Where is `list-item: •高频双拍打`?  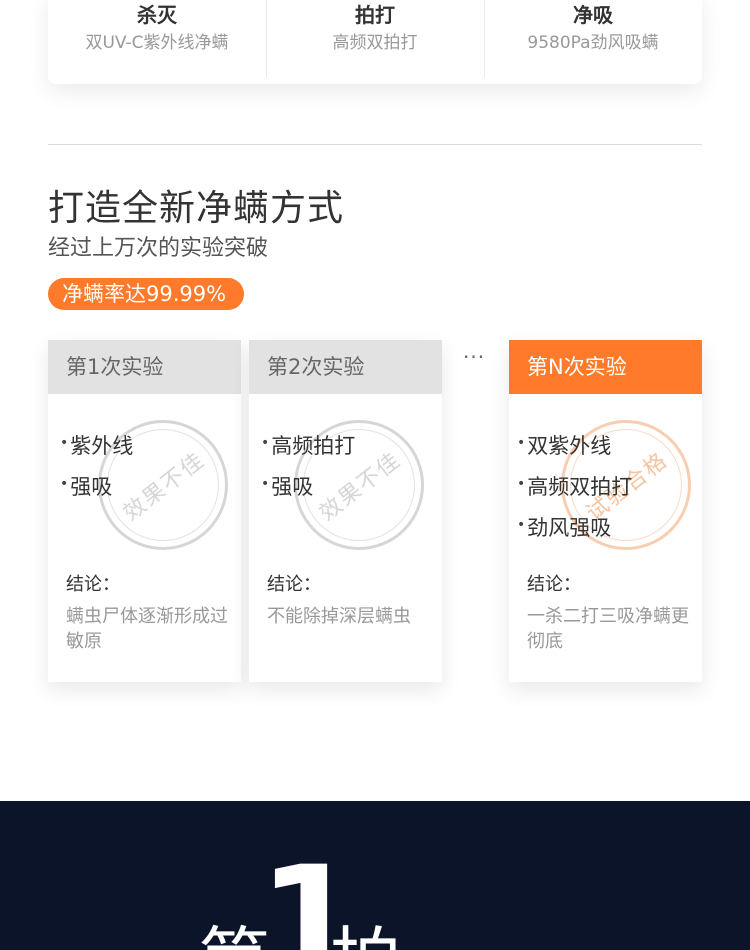 list-item: •高频双拍打 is located at coordinates (575, 487).